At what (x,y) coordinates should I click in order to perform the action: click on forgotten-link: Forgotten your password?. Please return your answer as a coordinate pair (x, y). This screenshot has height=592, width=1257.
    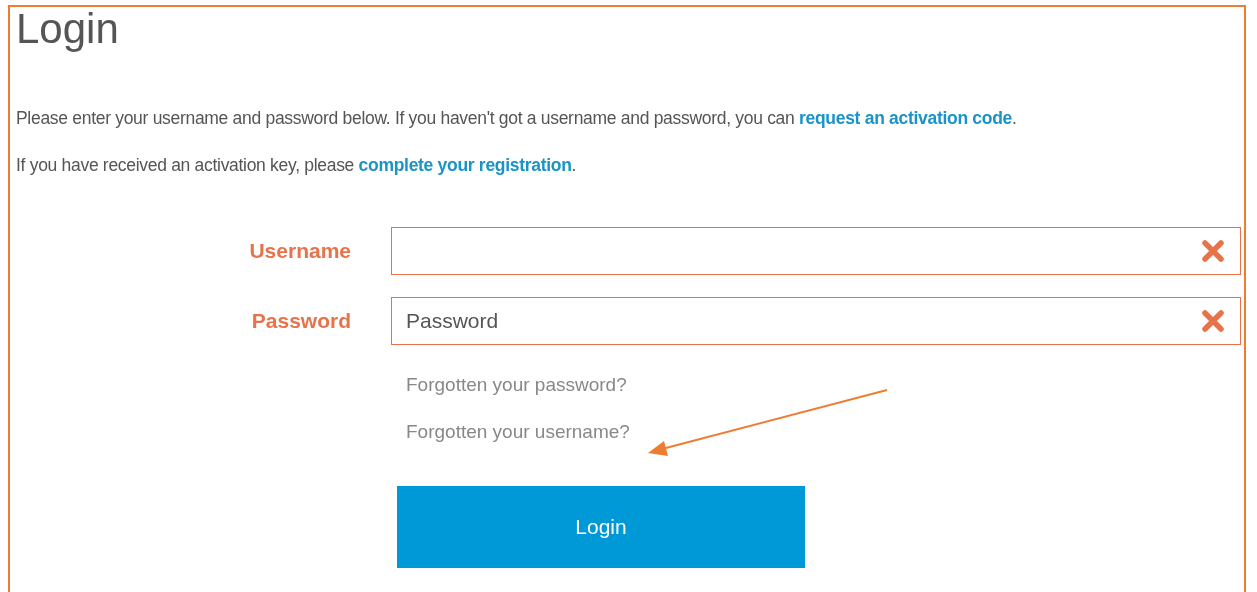
    Looking at the image, I should click on (516, 385).